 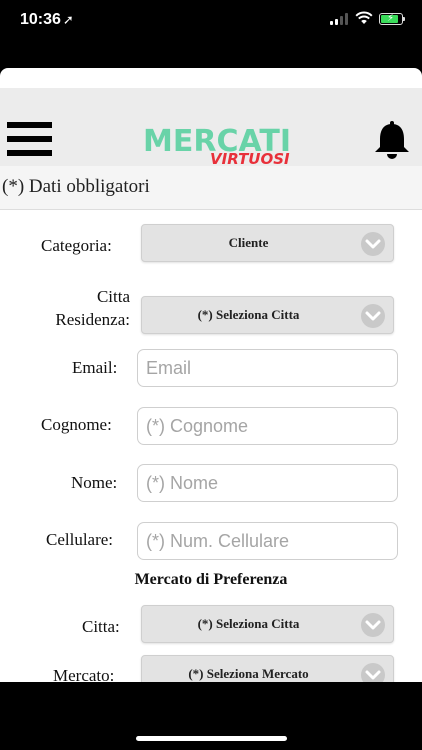 What do you see at coordinates (211, 738) in the screenshot?
I see `home-indicator` at bounding box center [211, 738].